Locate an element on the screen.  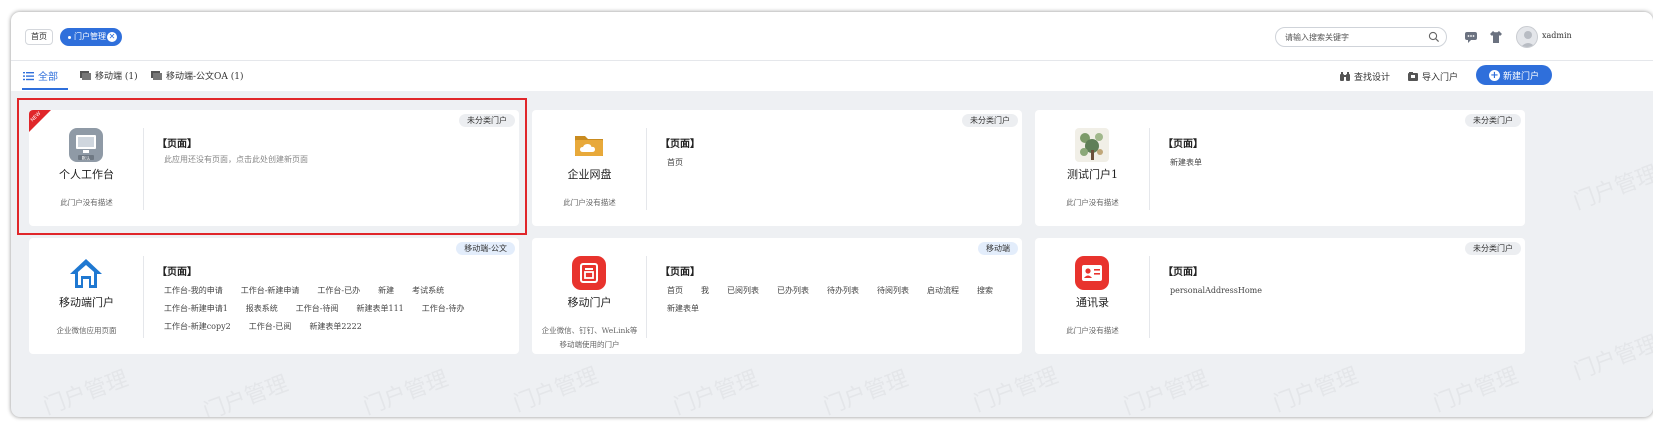
tab-portal-management: 门户管理 ✕ is located at coordinates (91, 37).